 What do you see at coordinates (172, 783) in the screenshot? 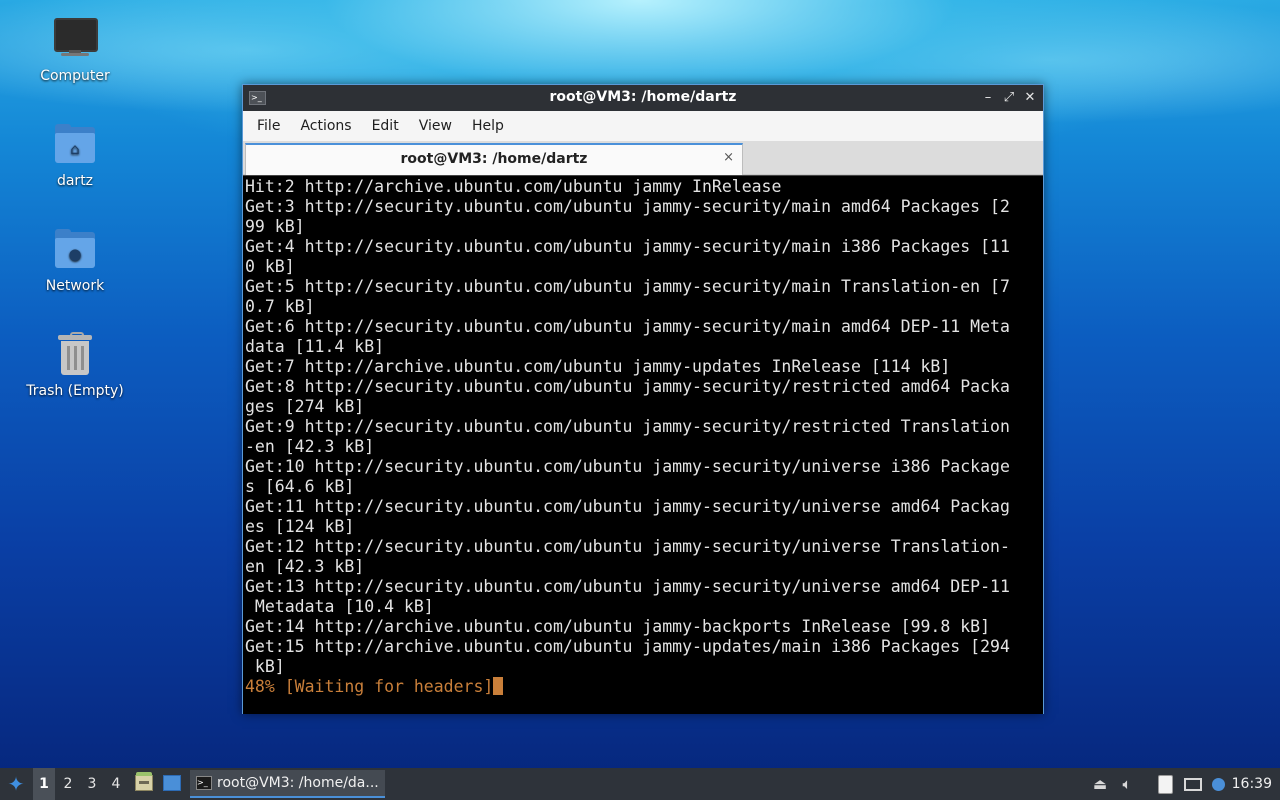
I see `show-desktop-icon` at bounding box center [172, 783].